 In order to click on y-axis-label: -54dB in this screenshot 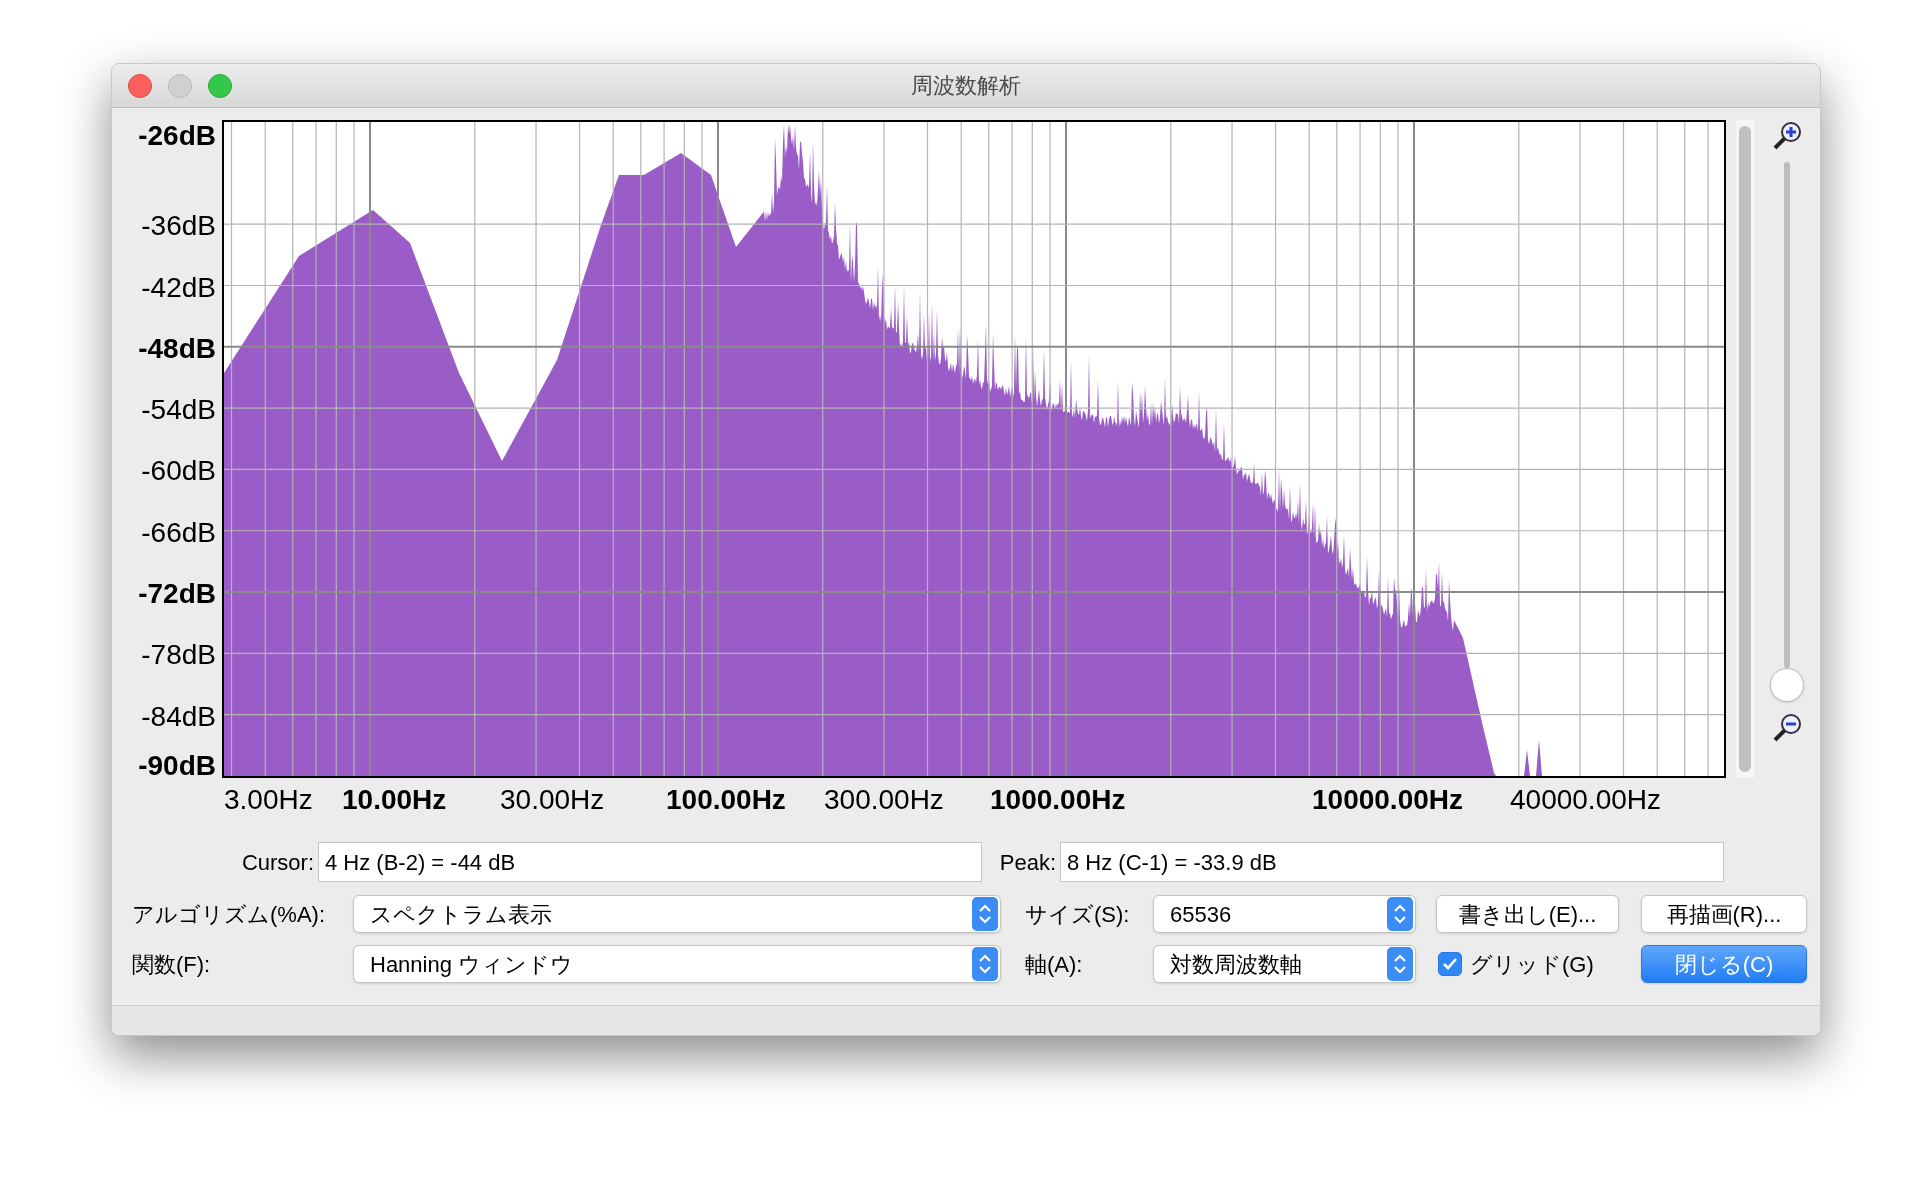, I will do `click(178, 410)`.